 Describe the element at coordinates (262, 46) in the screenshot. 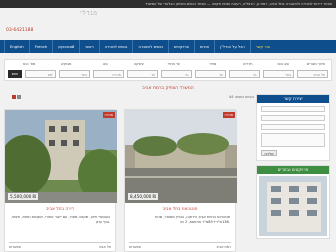

I see `nav-item-contact: צור קשר` at that location.